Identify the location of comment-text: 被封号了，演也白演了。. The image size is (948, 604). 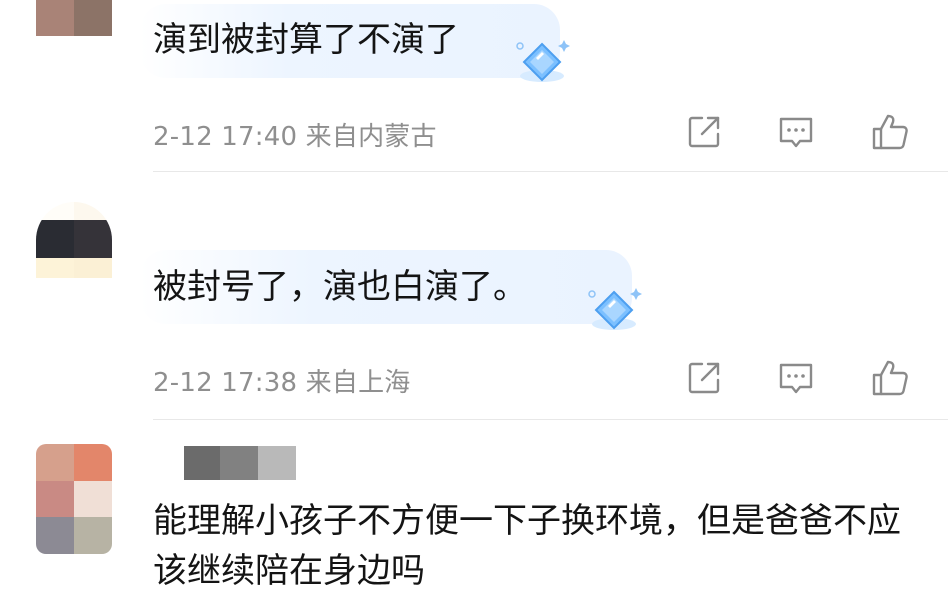
(340, 287).